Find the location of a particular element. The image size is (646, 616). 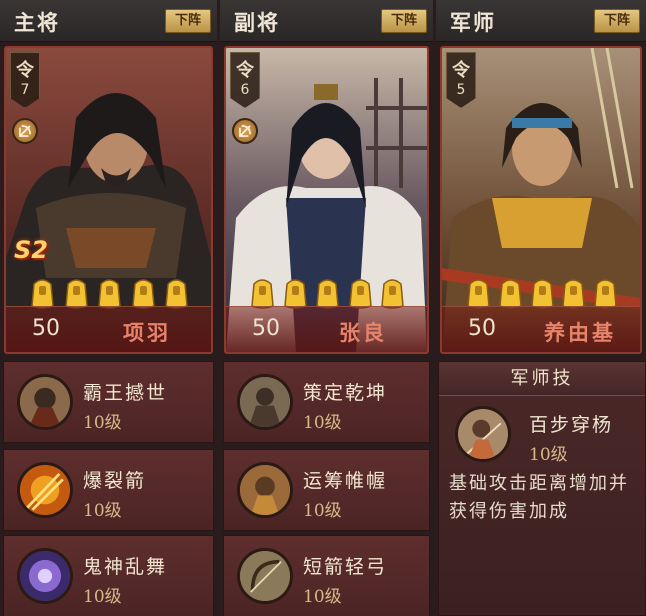

skill-slot: 鬼神乱舞 10级 is located at coordinates (108, 575).